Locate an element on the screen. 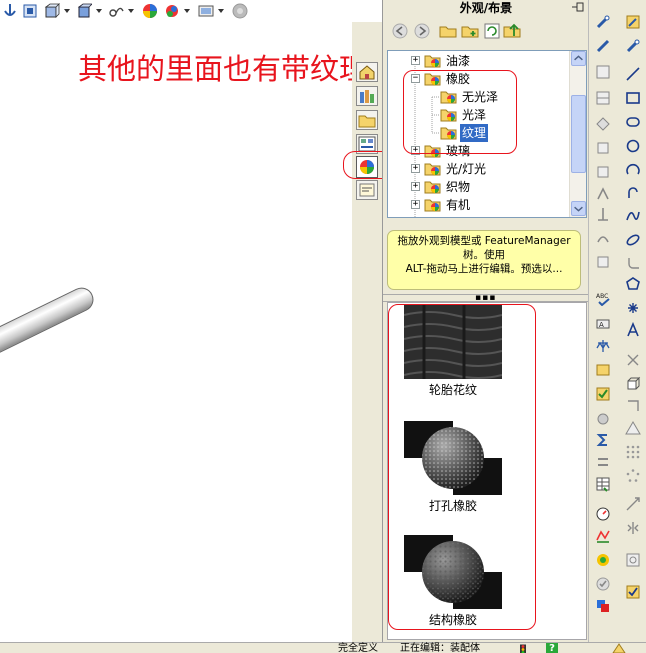  tree-scrollbar is located at coordinates (577, 134).